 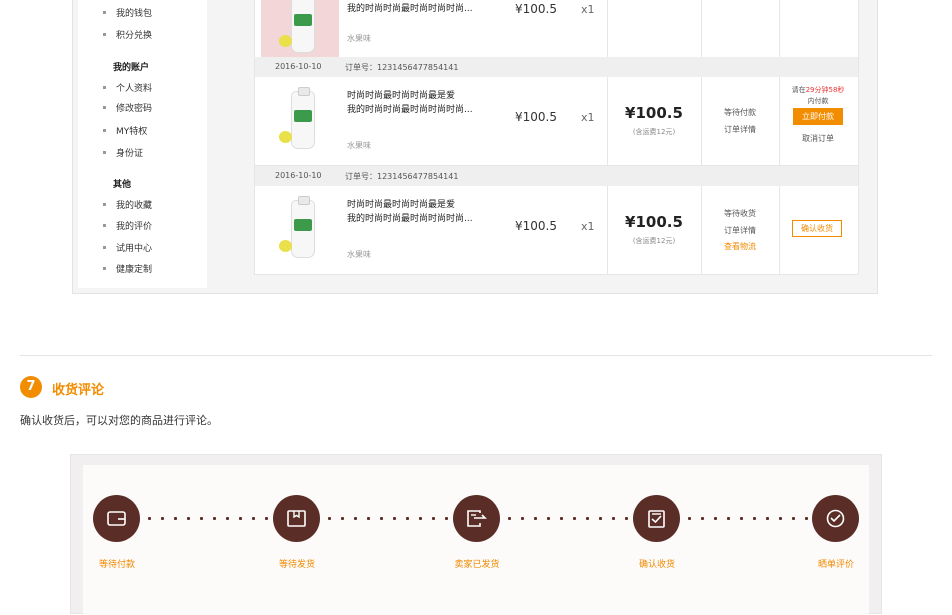 What do you see at coordinates (116, 565) in the screenshot?
I see `step-label-pending-payment: 等待付款` at bounding box center [116, 565].